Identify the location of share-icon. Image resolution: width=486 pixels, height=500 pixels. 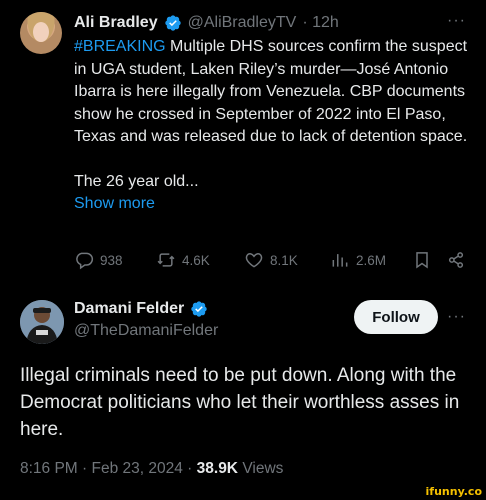
(456, 260).